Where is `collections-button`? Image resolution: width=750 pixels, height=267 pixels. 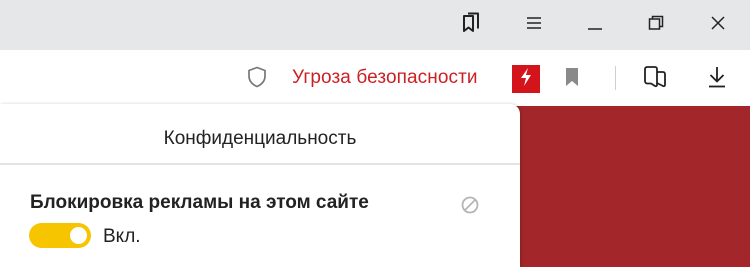 collections-button is located at coordinates (471, 25).